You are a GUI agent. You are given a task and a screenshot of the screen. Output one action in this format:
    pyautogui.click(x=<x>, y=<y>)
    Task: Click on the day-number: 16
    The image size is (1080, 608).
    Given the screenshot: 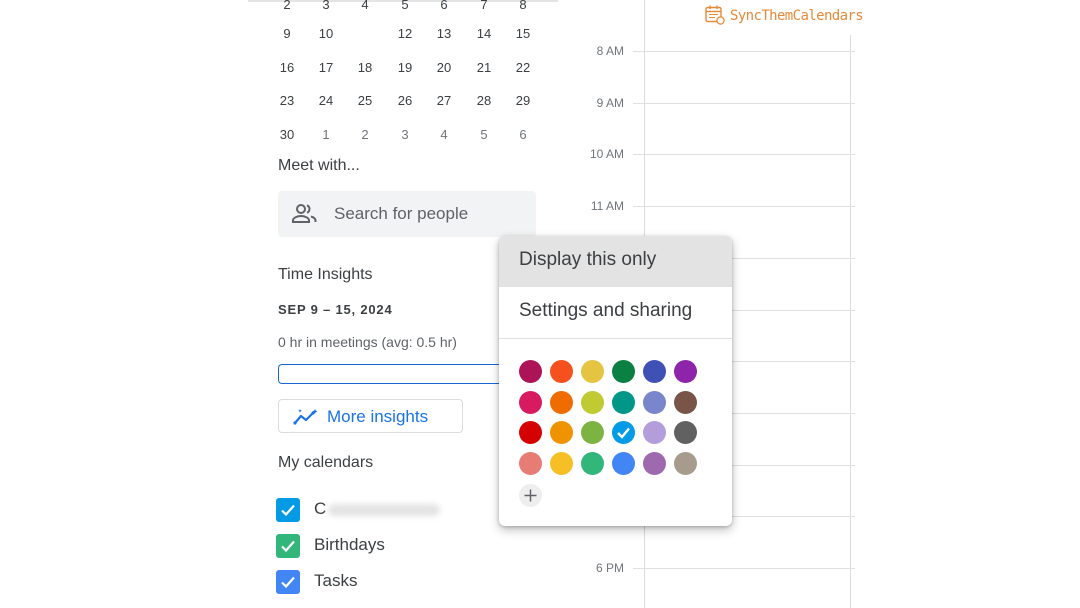 What is the action you would take?
    pyautogui.click(x=287, y=67)
    